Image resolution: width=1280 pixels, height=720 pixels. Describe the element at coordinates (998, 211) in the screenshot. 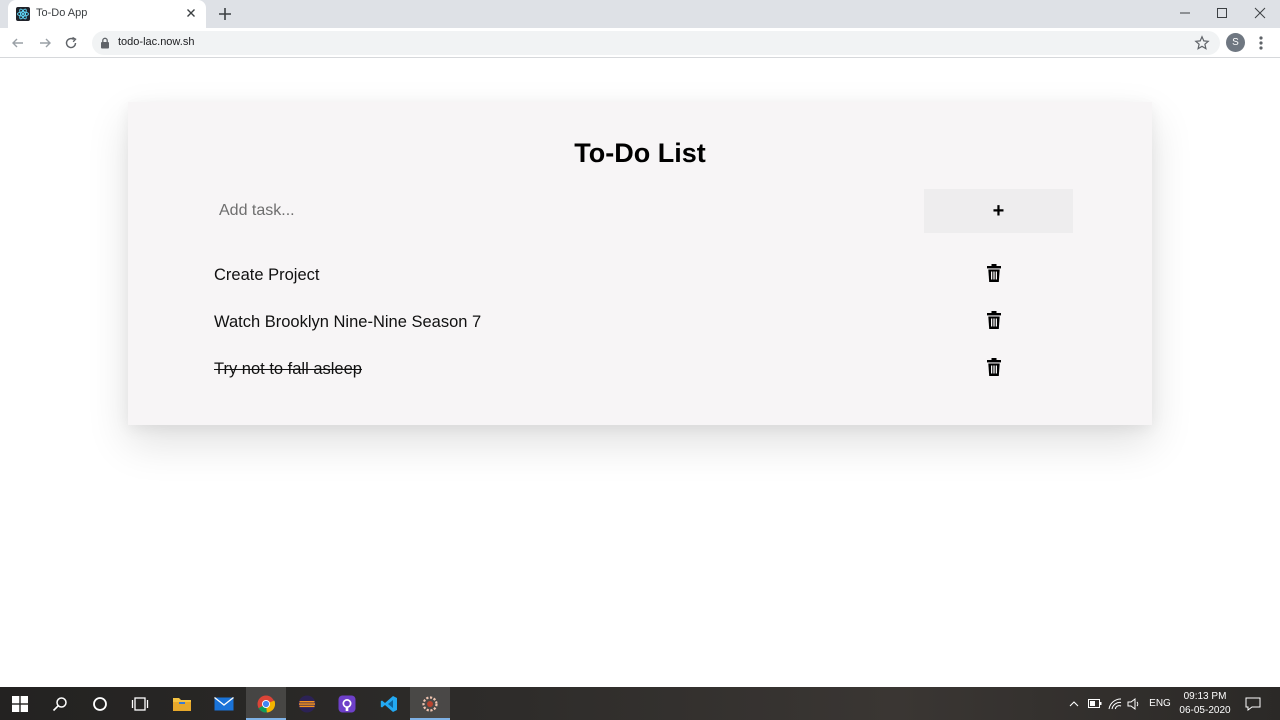

I see `add-task-button: +` at that location.